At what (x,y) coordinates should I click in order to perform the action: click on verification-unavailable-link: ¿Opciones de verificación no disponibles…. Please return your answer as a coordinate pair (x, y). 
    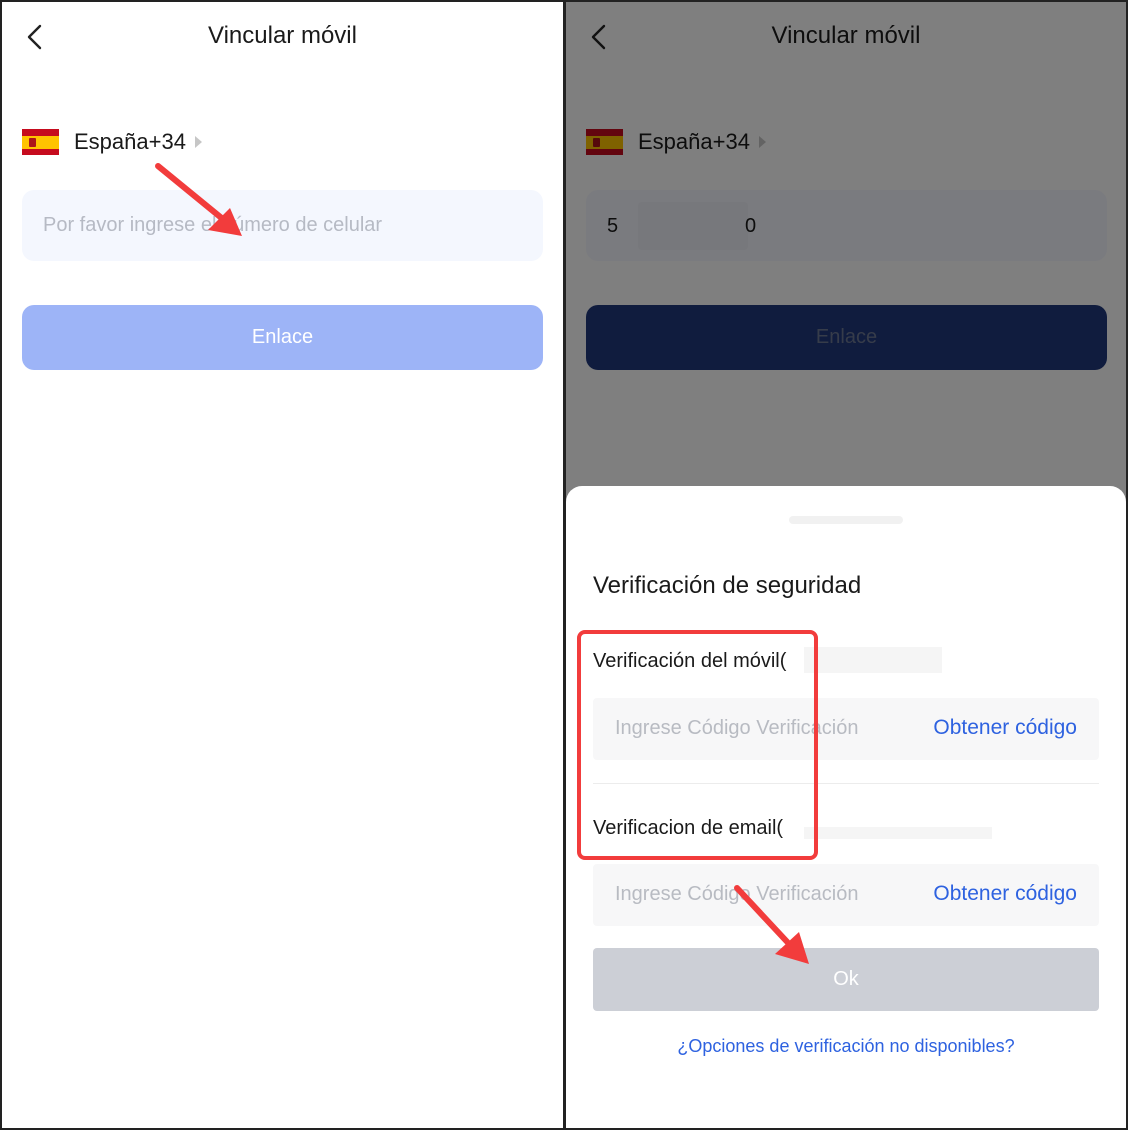
    Looking at the image, I should click on (846, 1046).